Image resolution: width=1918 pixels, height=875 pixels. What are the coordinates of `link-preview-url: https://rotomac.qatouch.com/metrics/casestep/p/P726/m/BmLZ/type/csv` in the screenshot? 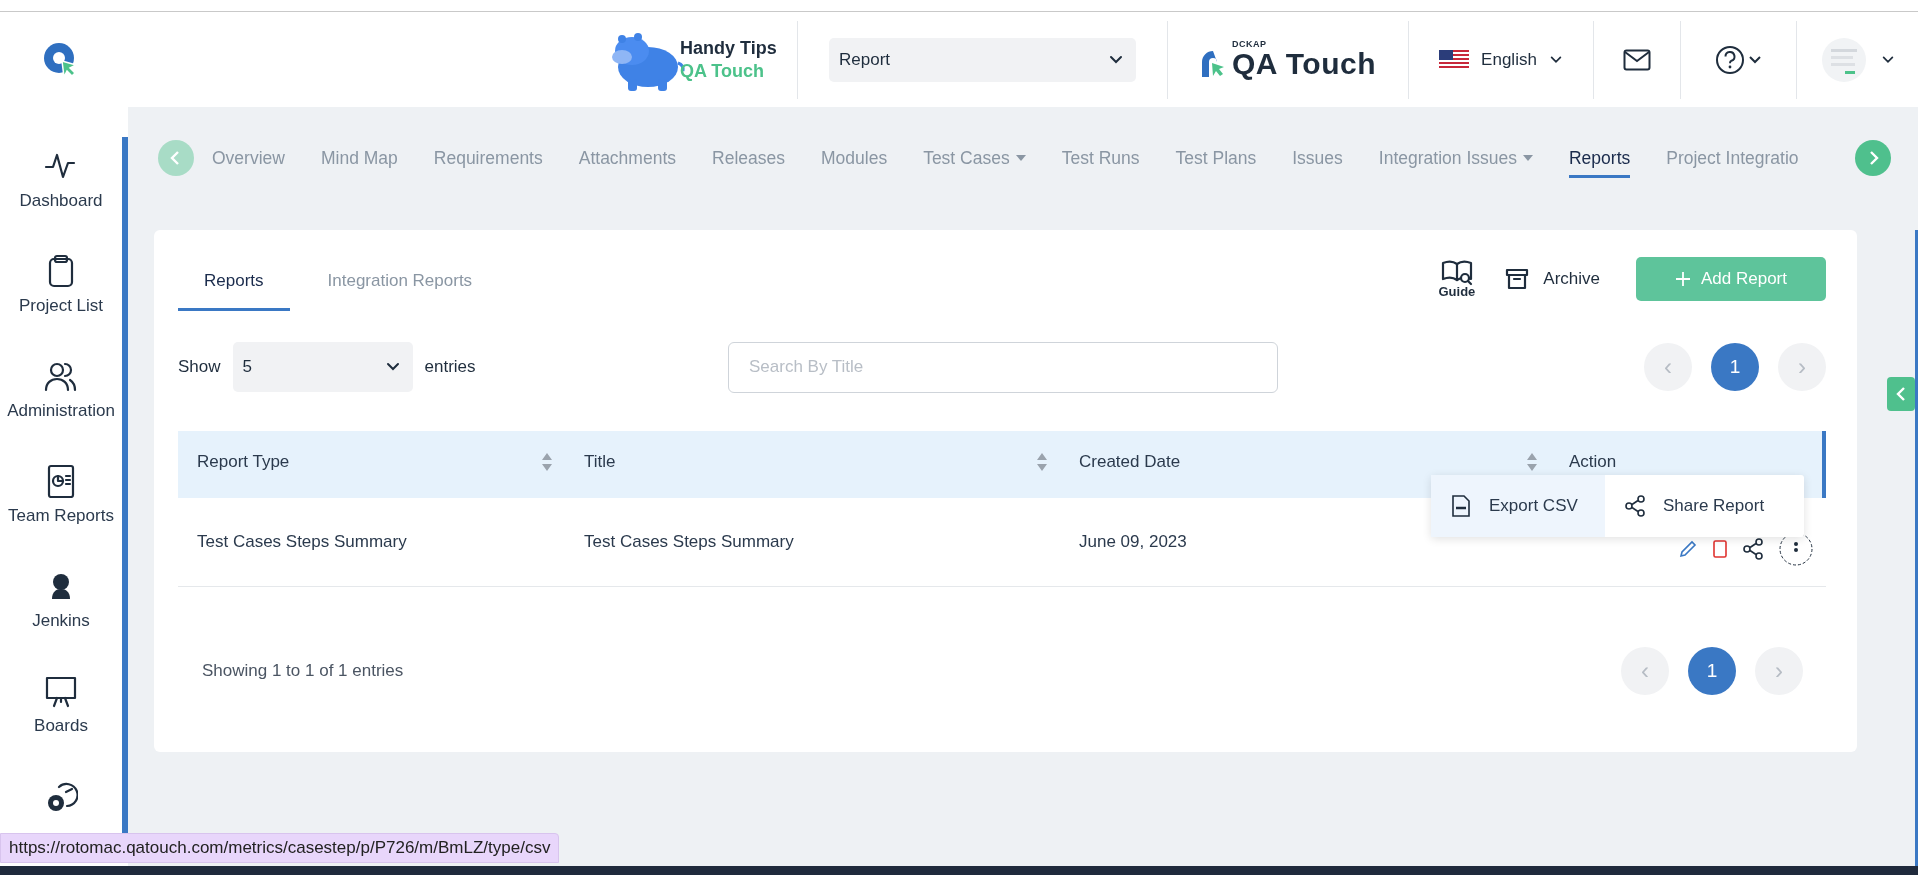 It's located at (280, 848).